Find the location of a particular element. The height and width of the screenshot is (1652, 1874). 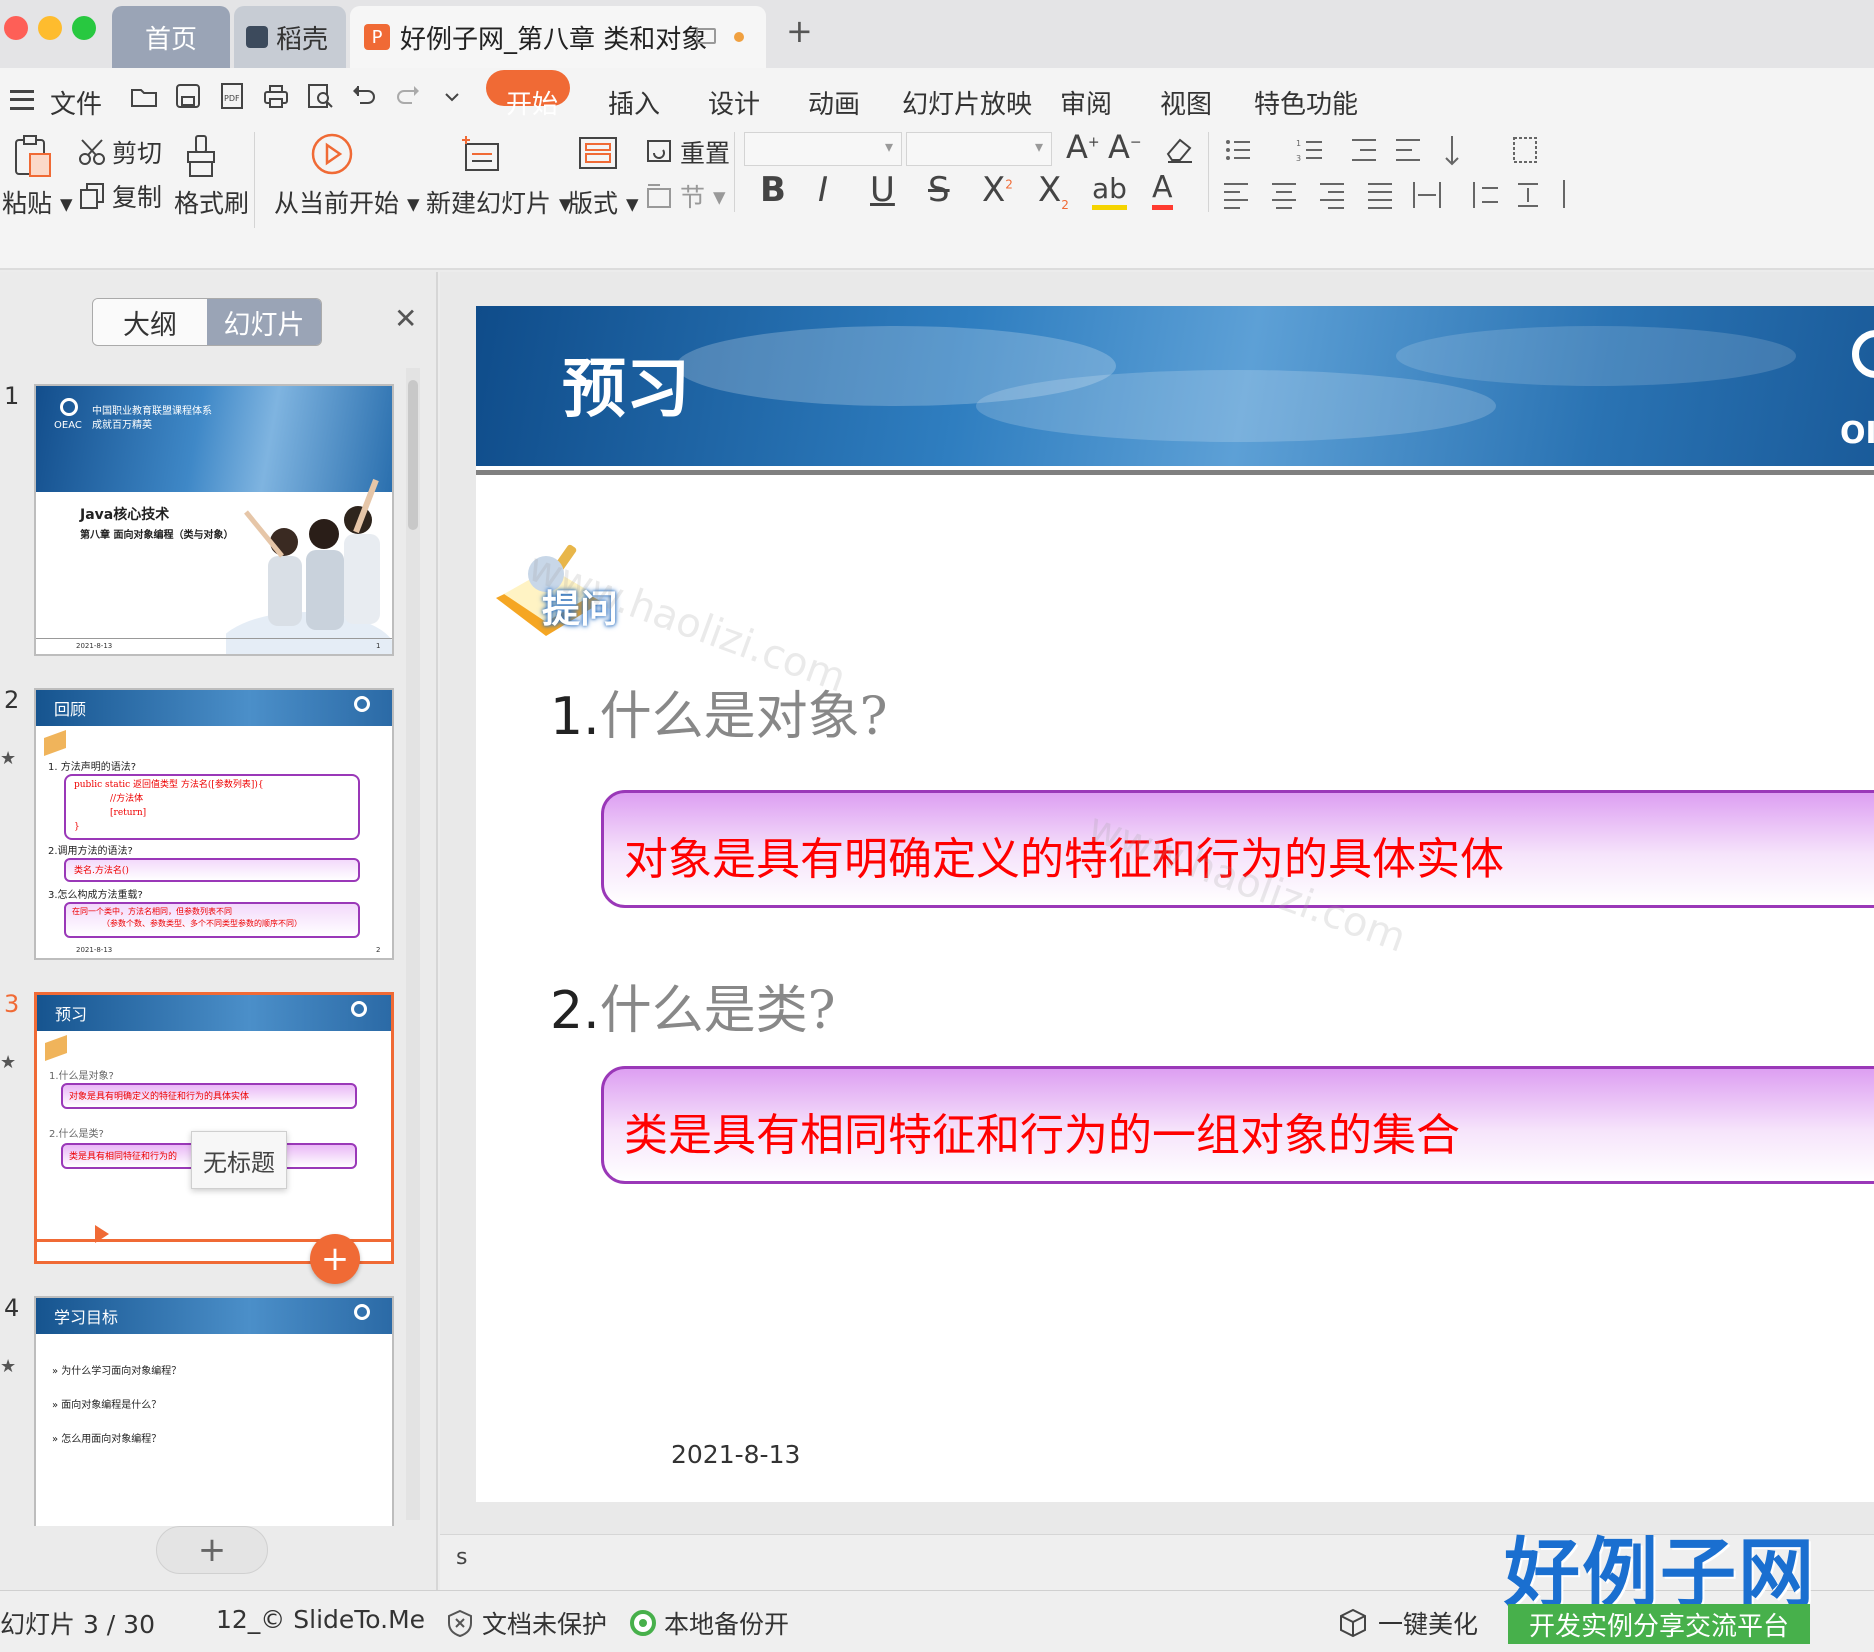

question-2-text: 什么是类? is located at coordinates (717, 1011).